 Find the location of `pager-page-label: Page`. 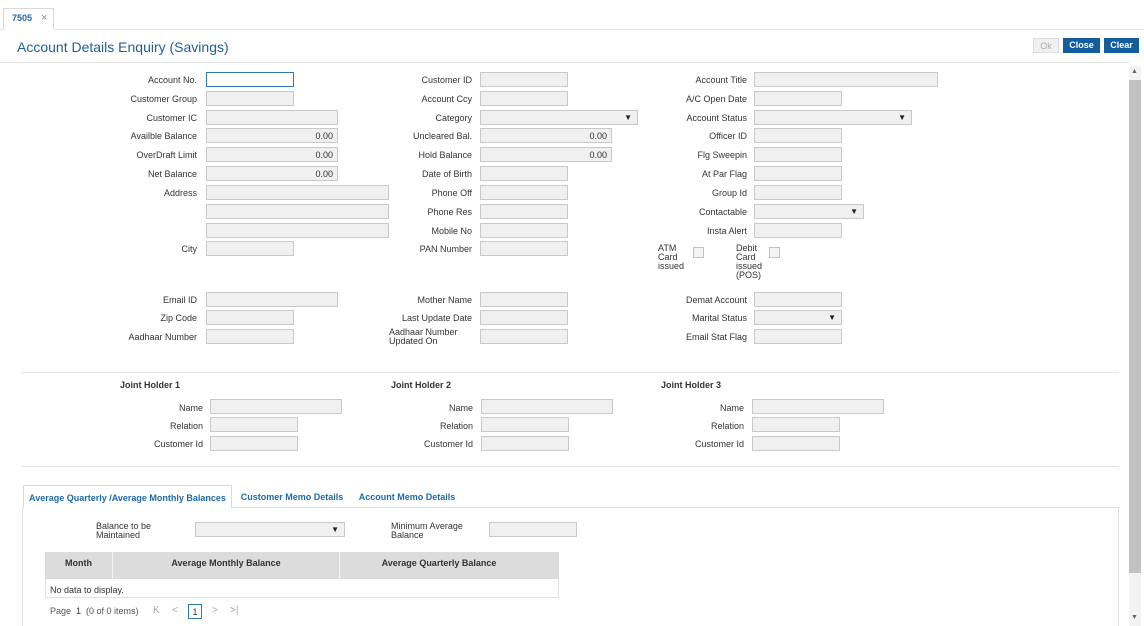

pager-page-label: Page is located at coordinates (61, 611).